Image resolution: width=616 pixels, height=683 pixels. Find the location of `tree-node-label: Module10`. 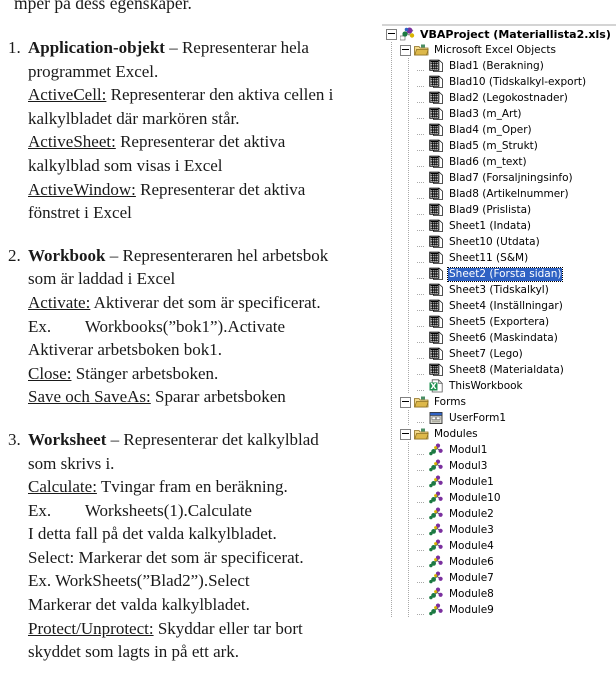

tree-node-label: Module10 is located at coordinates (475, 498).